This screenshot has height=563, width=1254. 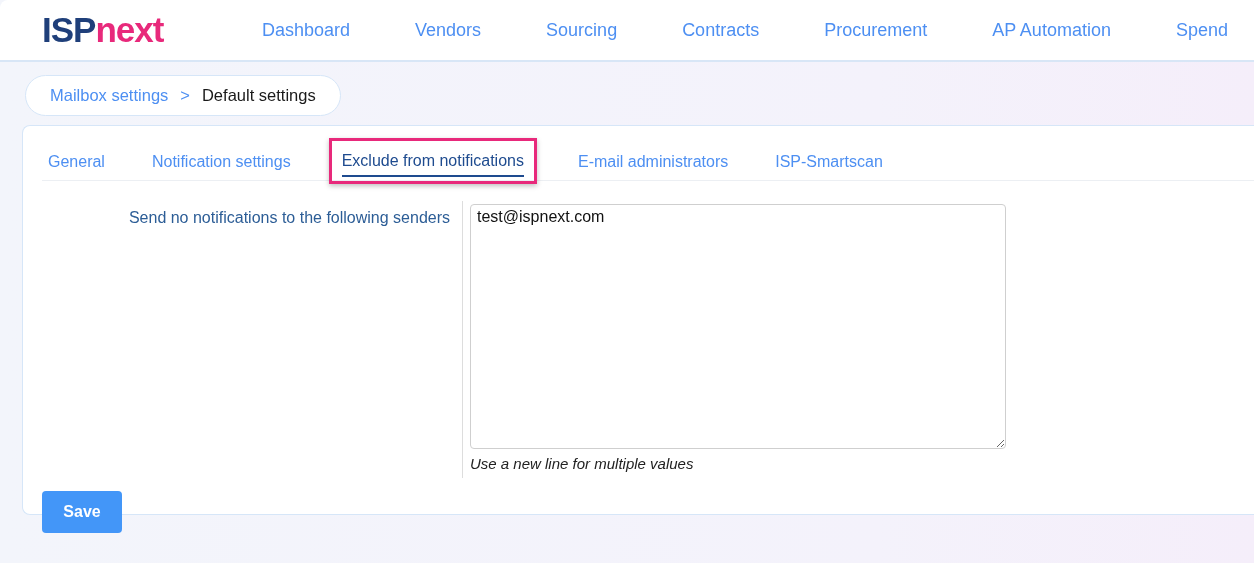 What do you see at coordinates (109, 95) in the screenshot?
I see `breadcrumb-link: Mailbox settings` at bounding box center [109, 95].